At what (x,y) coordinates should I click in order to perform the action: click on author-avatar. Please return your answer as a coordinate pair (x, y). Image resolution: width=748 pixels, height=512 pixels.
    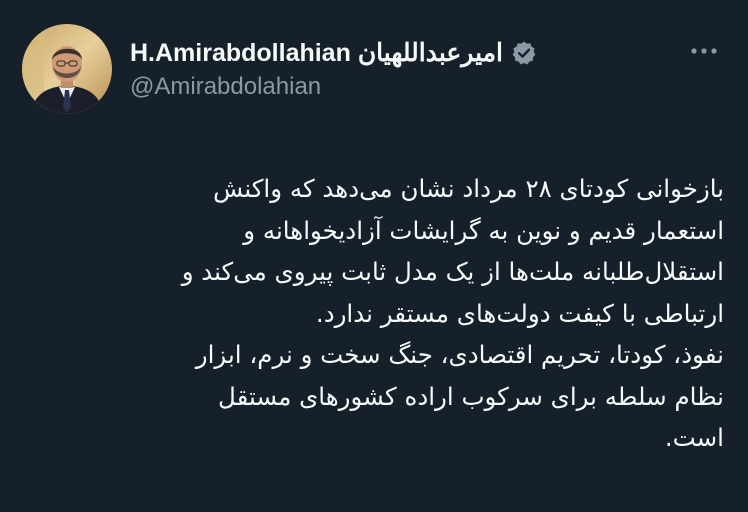
    Looking at the image, I should click on (67, 69).